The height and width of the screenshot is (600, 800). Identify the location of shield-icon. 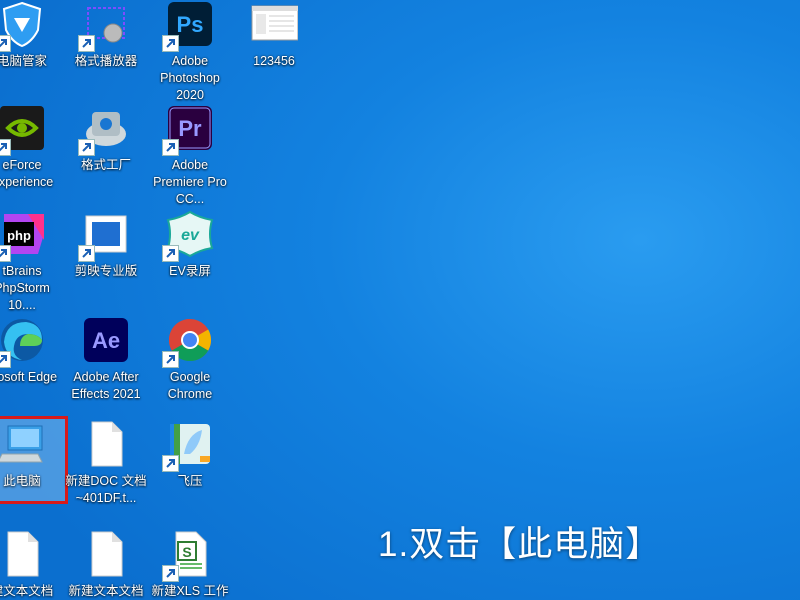
(23, 26).